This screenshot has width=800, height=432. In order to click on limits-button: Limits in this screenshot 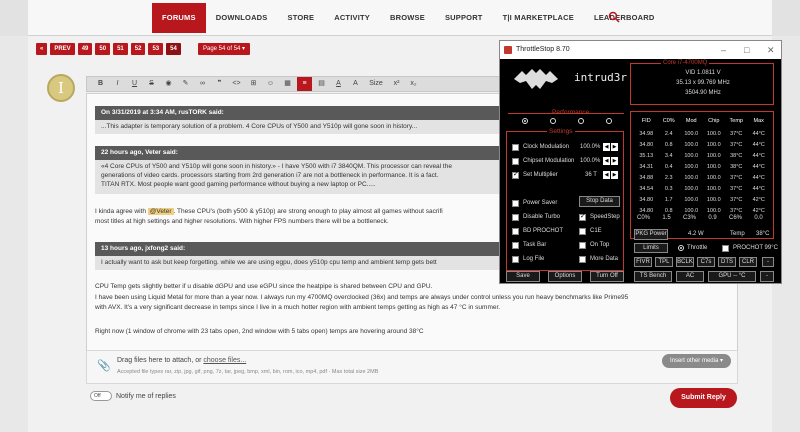, I will do `click(651, 248)`.